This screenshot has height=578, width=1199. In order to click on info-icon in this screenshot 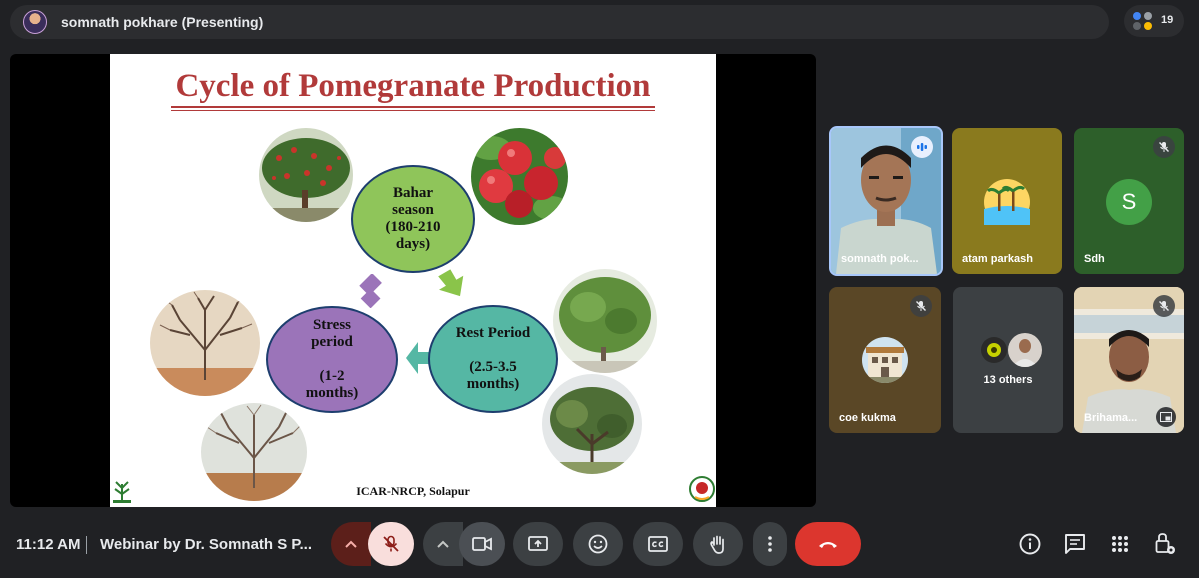, I will do `click(1030, 544)`.